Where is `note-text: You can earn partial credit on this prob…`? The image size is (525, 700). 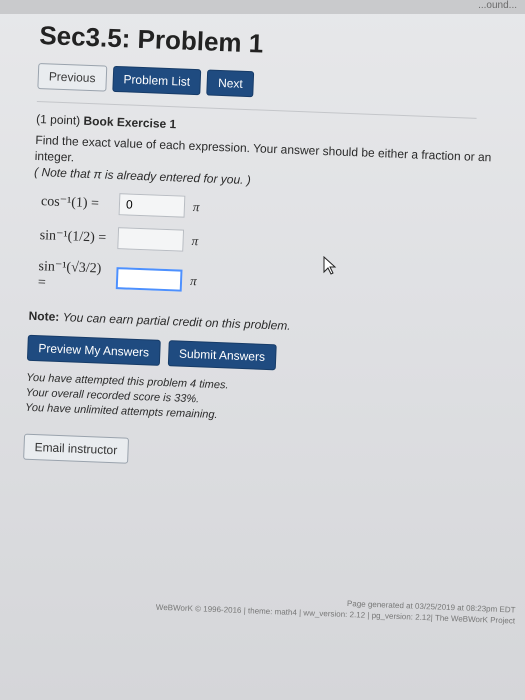
note-text: You can earn partial credit on this prob… is located at coordinates (176, 321).